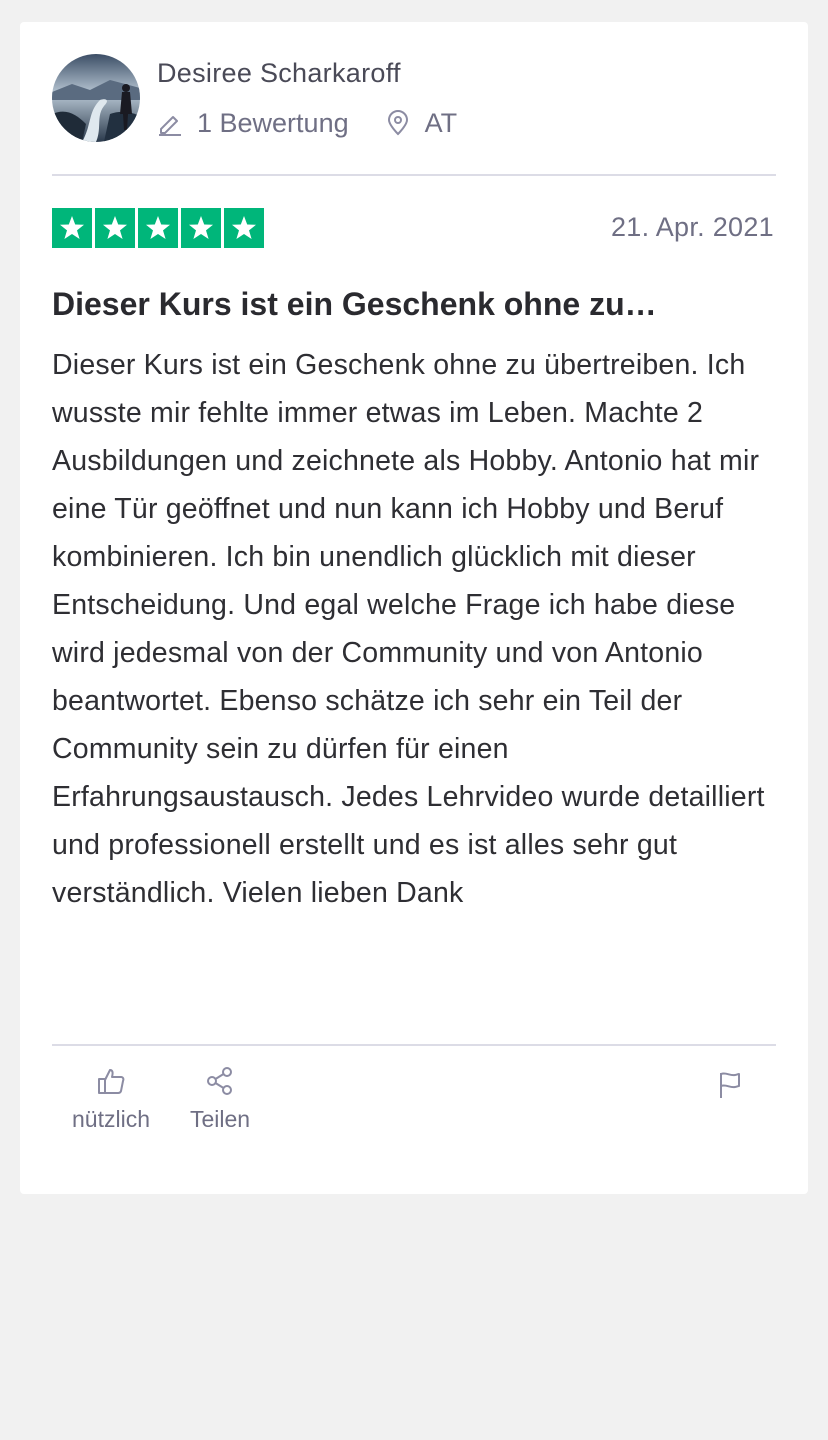 The height and width of the screenshot is (1440, 828). I want to click on reviewer-name: Desiree Scharkaroff, so click(279, 73).